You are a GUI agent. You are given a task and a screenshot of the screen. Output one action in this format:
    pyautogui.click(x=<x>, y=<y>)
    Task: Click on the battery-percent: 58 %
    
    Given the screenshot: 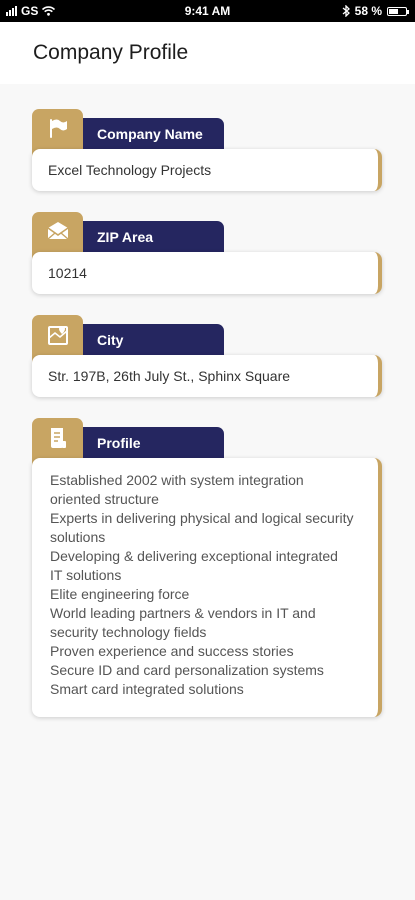 What is the action you would take?
    pyautogui.click(x=368, y=11)
    